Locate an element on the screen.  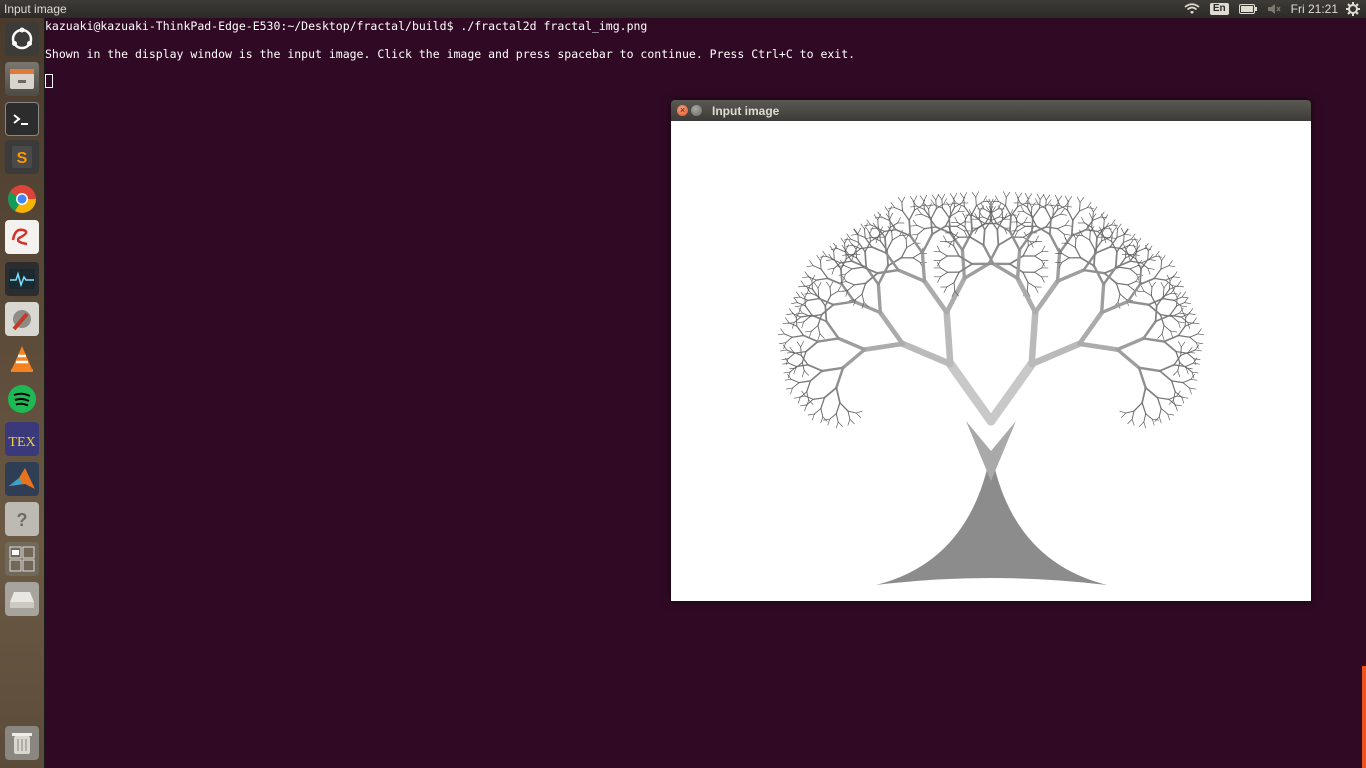
top-panel: Input image En Fri 21:21 is located at coordinates (683, 9).